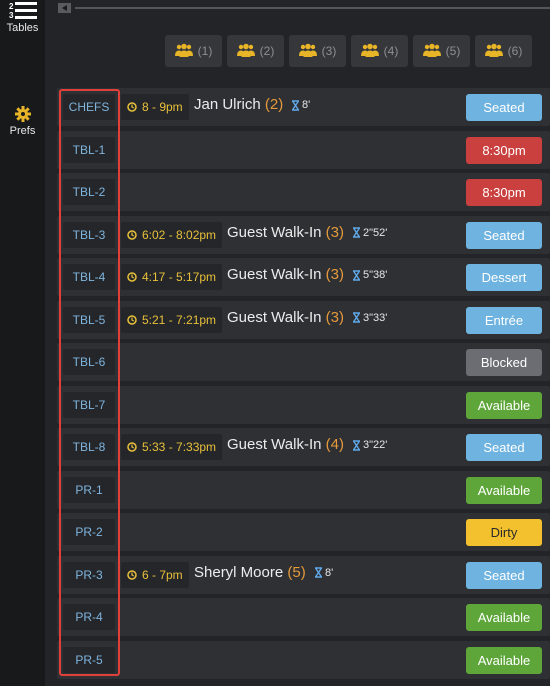 The image size is (550, 686). What do you see at coordinates (22, 17) in the screenshot?
I see `sidebar-item-tables: 2 3 Tables` at bounding box center [22, 17].